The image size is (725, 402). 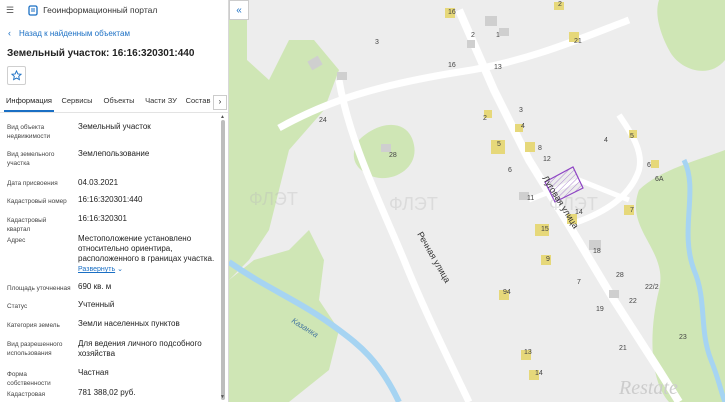 I want to click on property-label: Адрес, so click(x=16, y=240).